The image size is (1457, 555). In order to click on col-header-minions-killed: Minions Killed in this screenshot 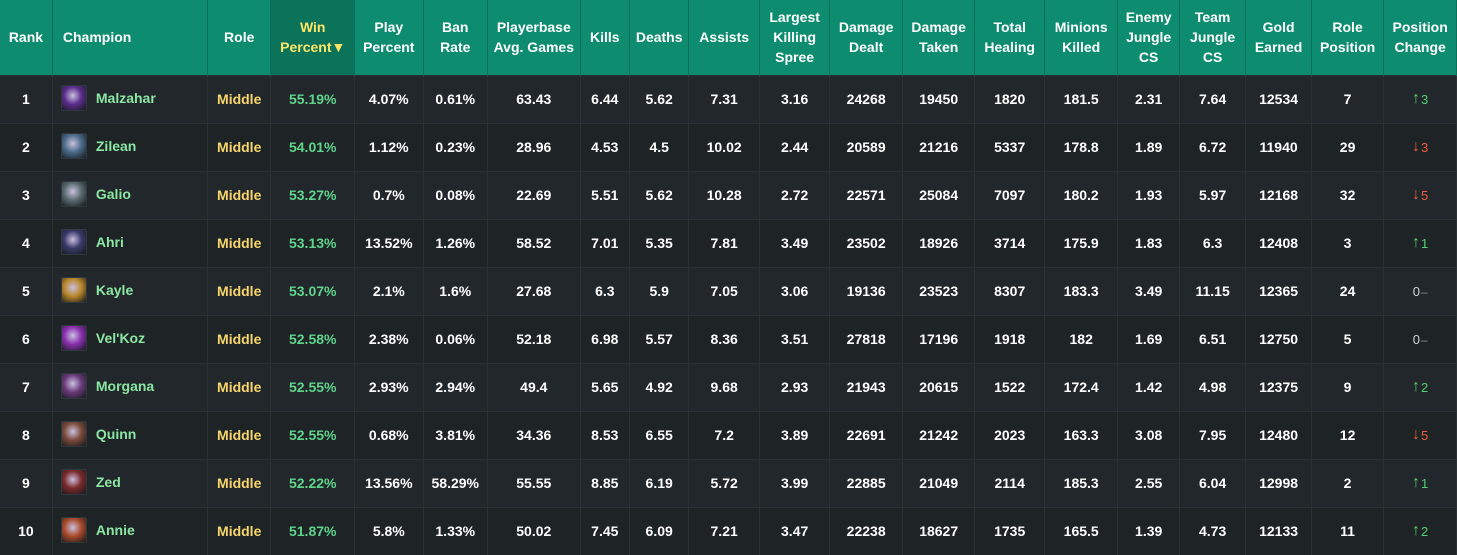, I will do `click(1081, 37)`.